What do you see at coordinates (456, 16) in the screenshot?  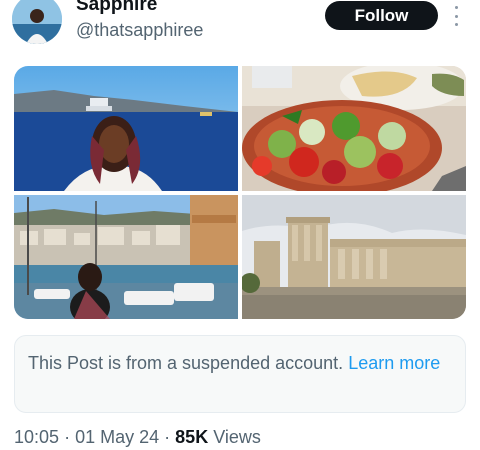 I see `more-vertical-icon` at bounding box center [456, 16].